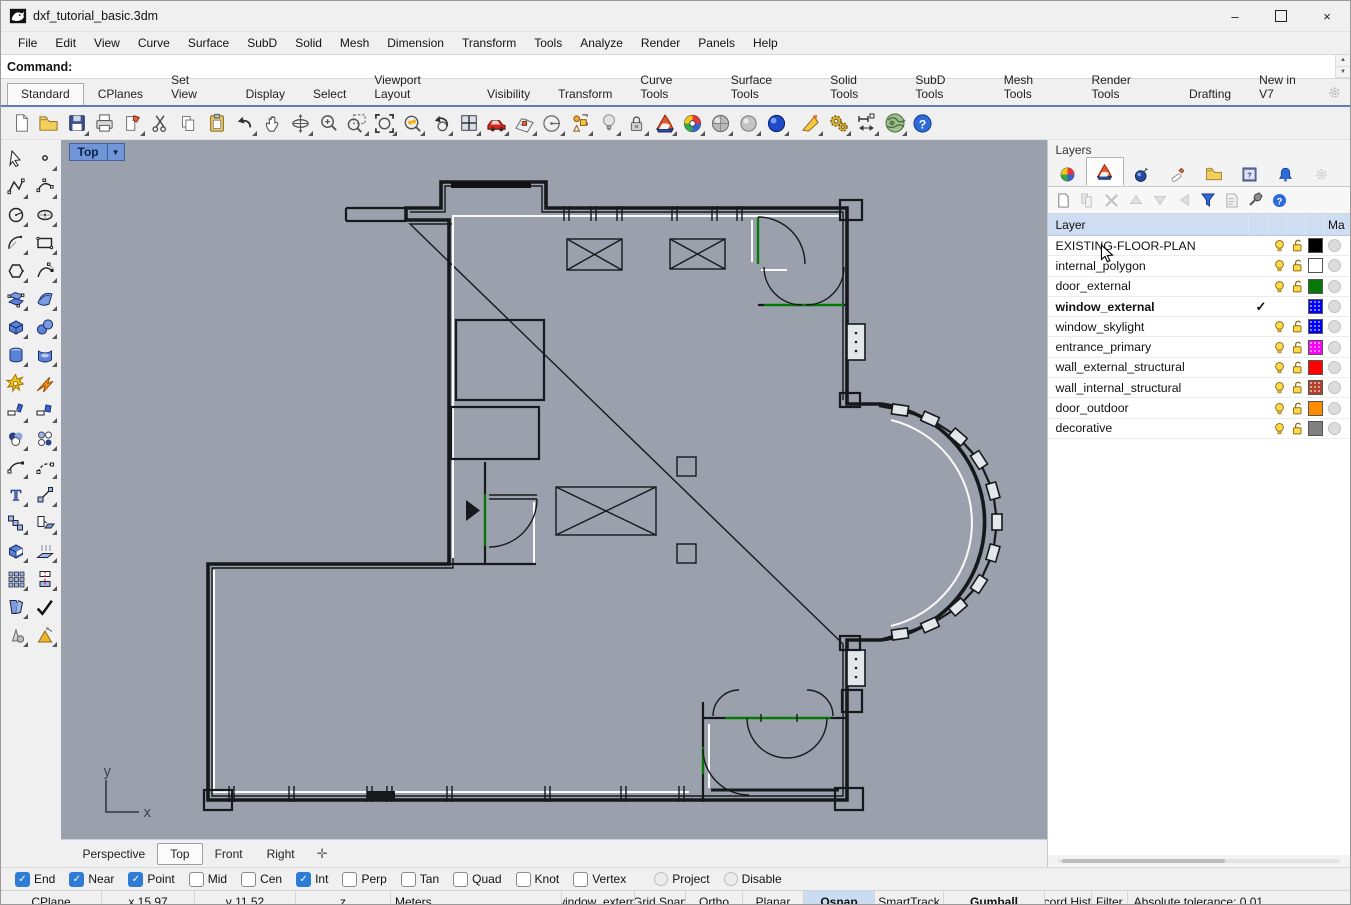 The height and width of the screenshot is (905, 1351). Describe the element at coordinates (1150, 428) in the screenshot. I see `layer-name: decorative` at that location.